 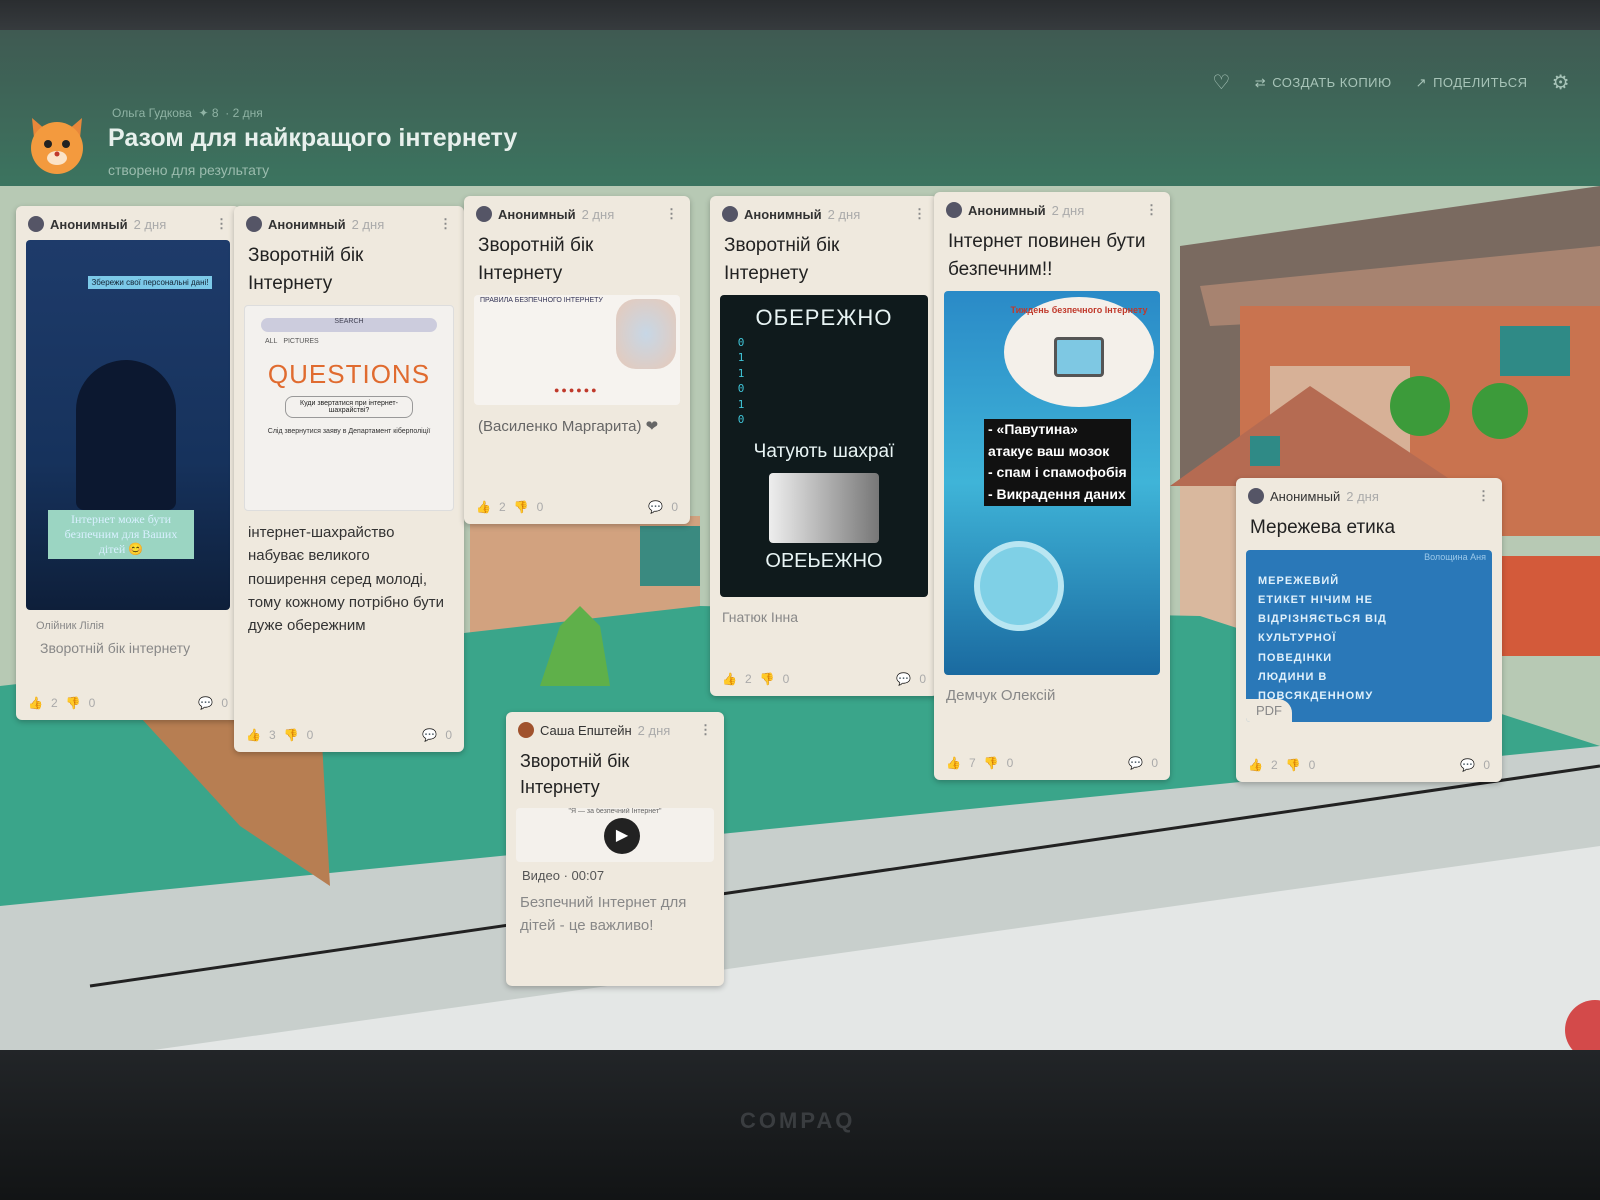 What do you see at coordinates (760, 617) in the screenshot?
I see `card-caption: Гнатюк Інна` at bounding box center [760, 617].